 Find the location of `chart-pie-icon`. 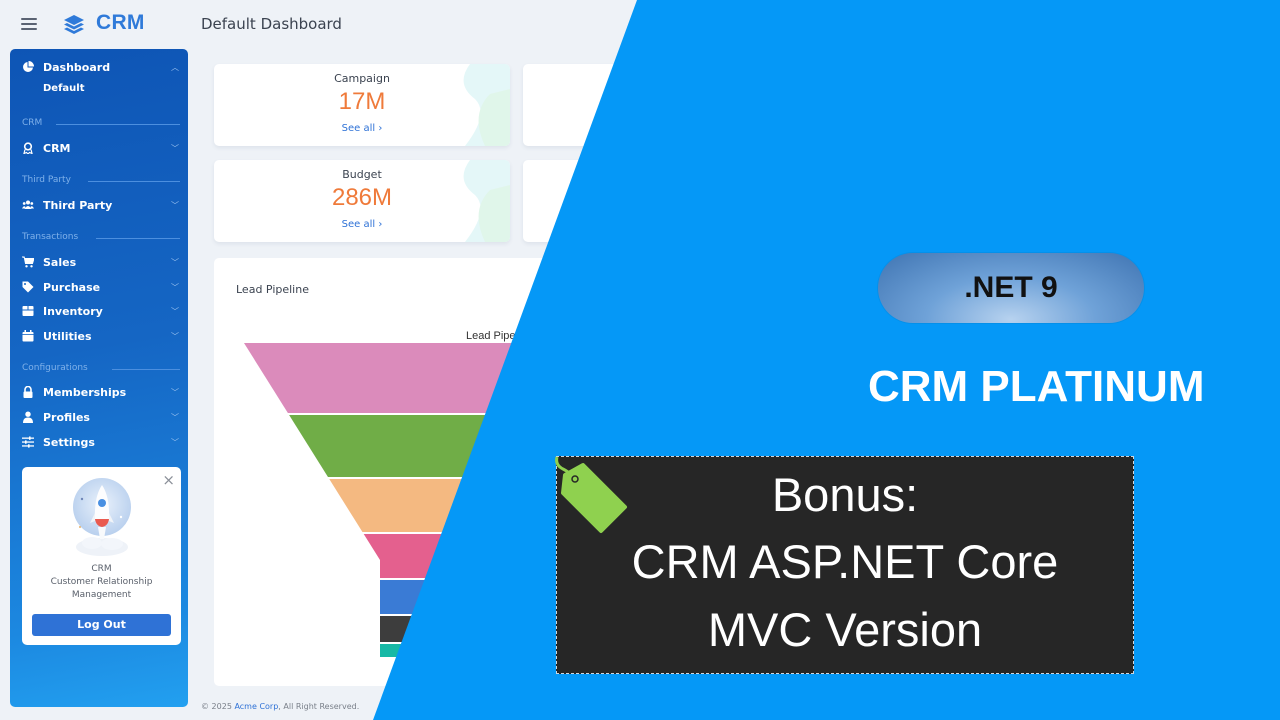

chart-pie-icon is located at coordinates (28, 66).